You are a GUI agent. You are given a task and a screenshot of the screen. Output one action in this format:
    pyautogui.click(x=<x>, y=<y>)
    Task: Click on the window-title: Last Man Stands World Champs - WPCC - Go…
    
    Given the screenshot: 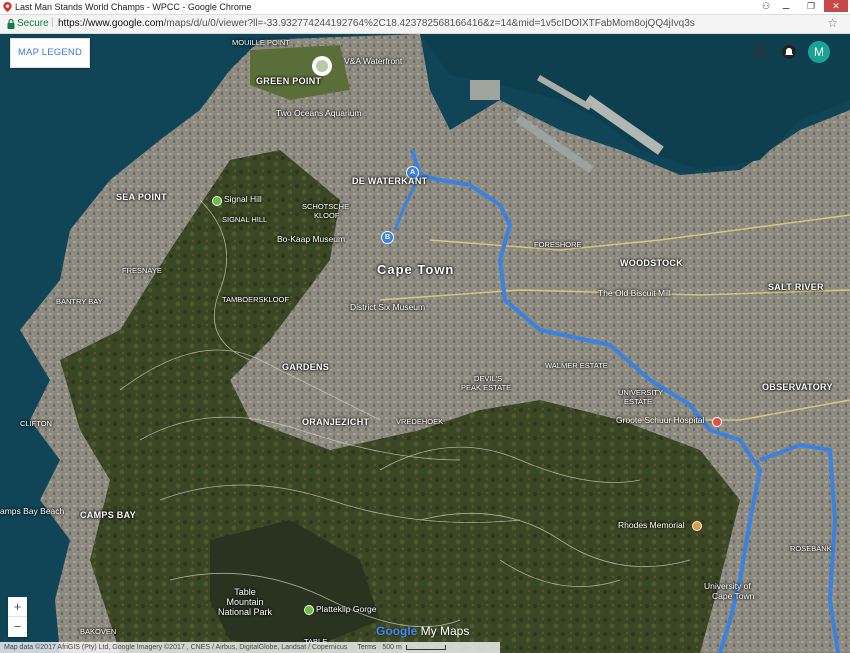 What is the action you would take?
    pyautogui.click(x=133, y=7)
    